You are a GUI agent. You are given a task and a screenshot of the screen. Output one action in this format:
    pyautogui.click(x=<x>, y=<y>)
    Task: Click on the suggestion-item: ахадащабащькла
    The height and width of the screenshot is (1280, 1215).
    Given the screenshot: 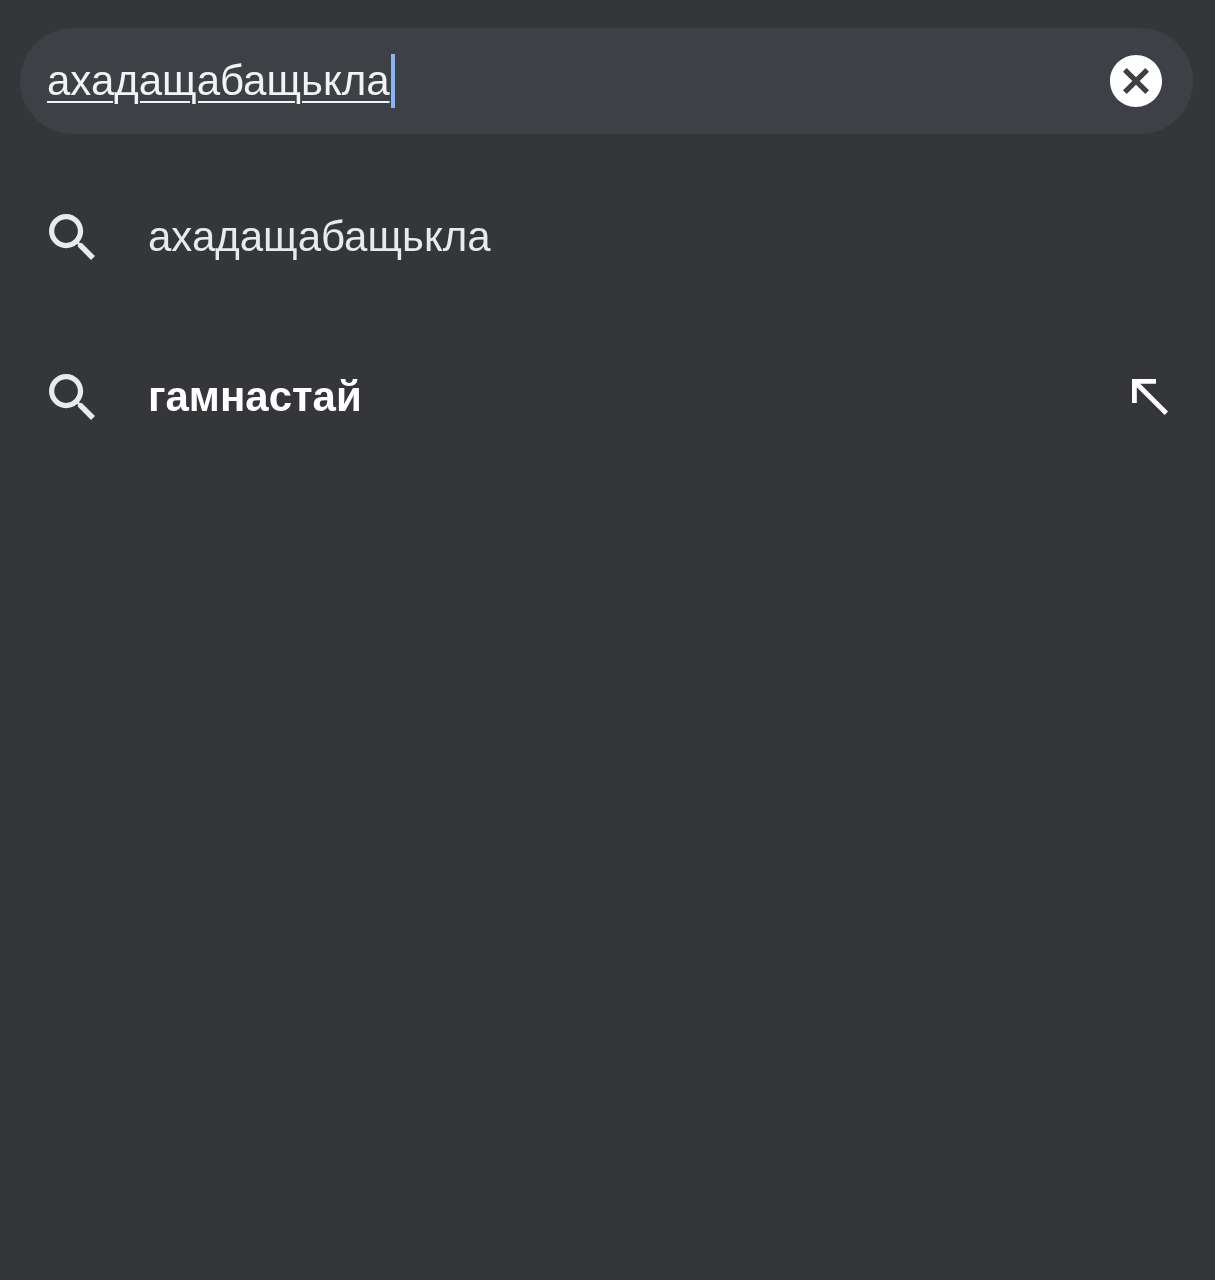 What is the action you would take?
    pyautogui.click(x=608, y=237)
    